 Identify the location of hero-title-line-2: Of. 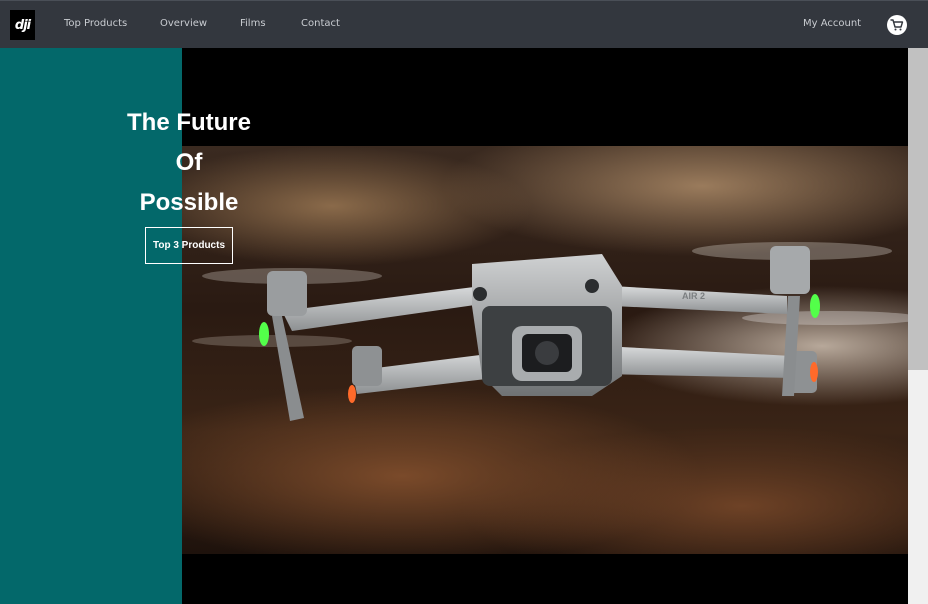
(189, 162).